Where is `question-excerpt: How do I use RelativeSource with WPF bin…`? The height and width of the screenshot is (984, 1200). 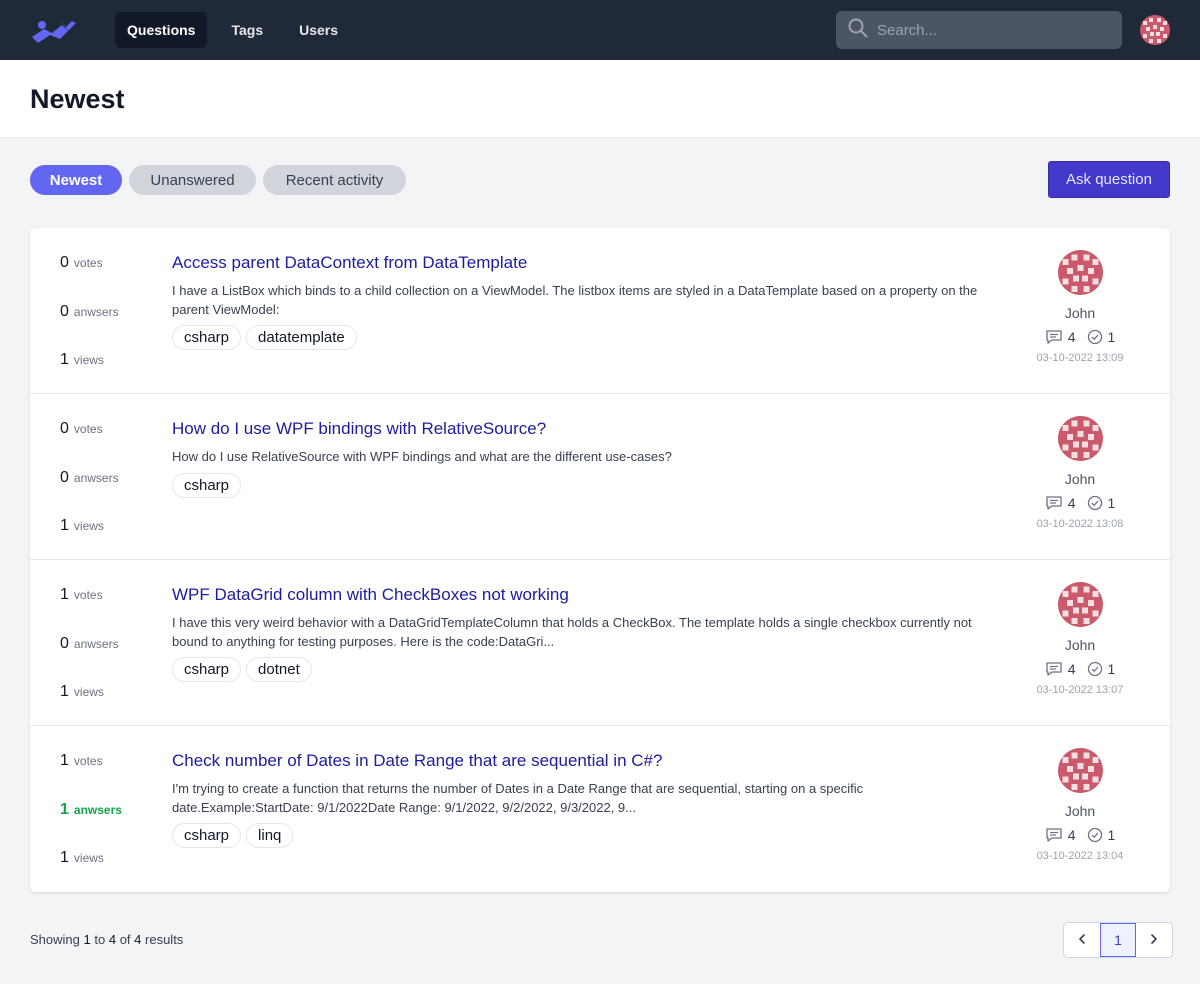 question-excerpt: How do I use RelativeSource with WPF bin… is located at coordinates (422, 456).